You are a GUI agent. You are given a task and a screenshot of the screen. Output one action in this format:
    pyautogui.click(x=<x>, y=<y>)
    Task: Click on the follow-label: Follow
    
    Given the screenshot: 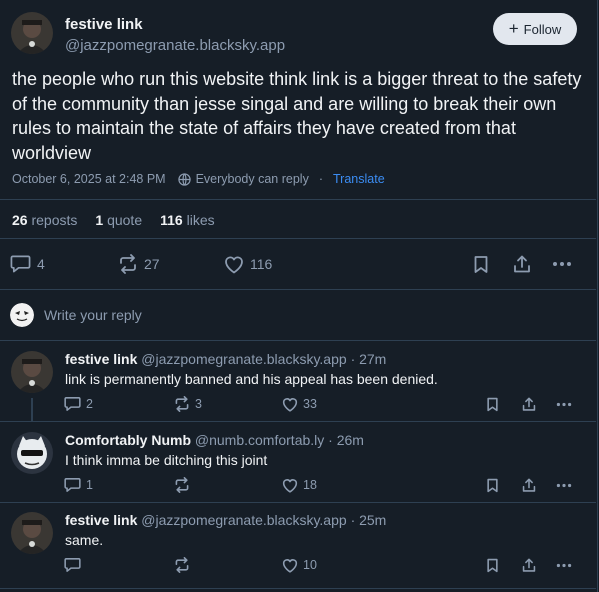 What is the action you would take?
    pyautogui.click(x=542, y=29)
    